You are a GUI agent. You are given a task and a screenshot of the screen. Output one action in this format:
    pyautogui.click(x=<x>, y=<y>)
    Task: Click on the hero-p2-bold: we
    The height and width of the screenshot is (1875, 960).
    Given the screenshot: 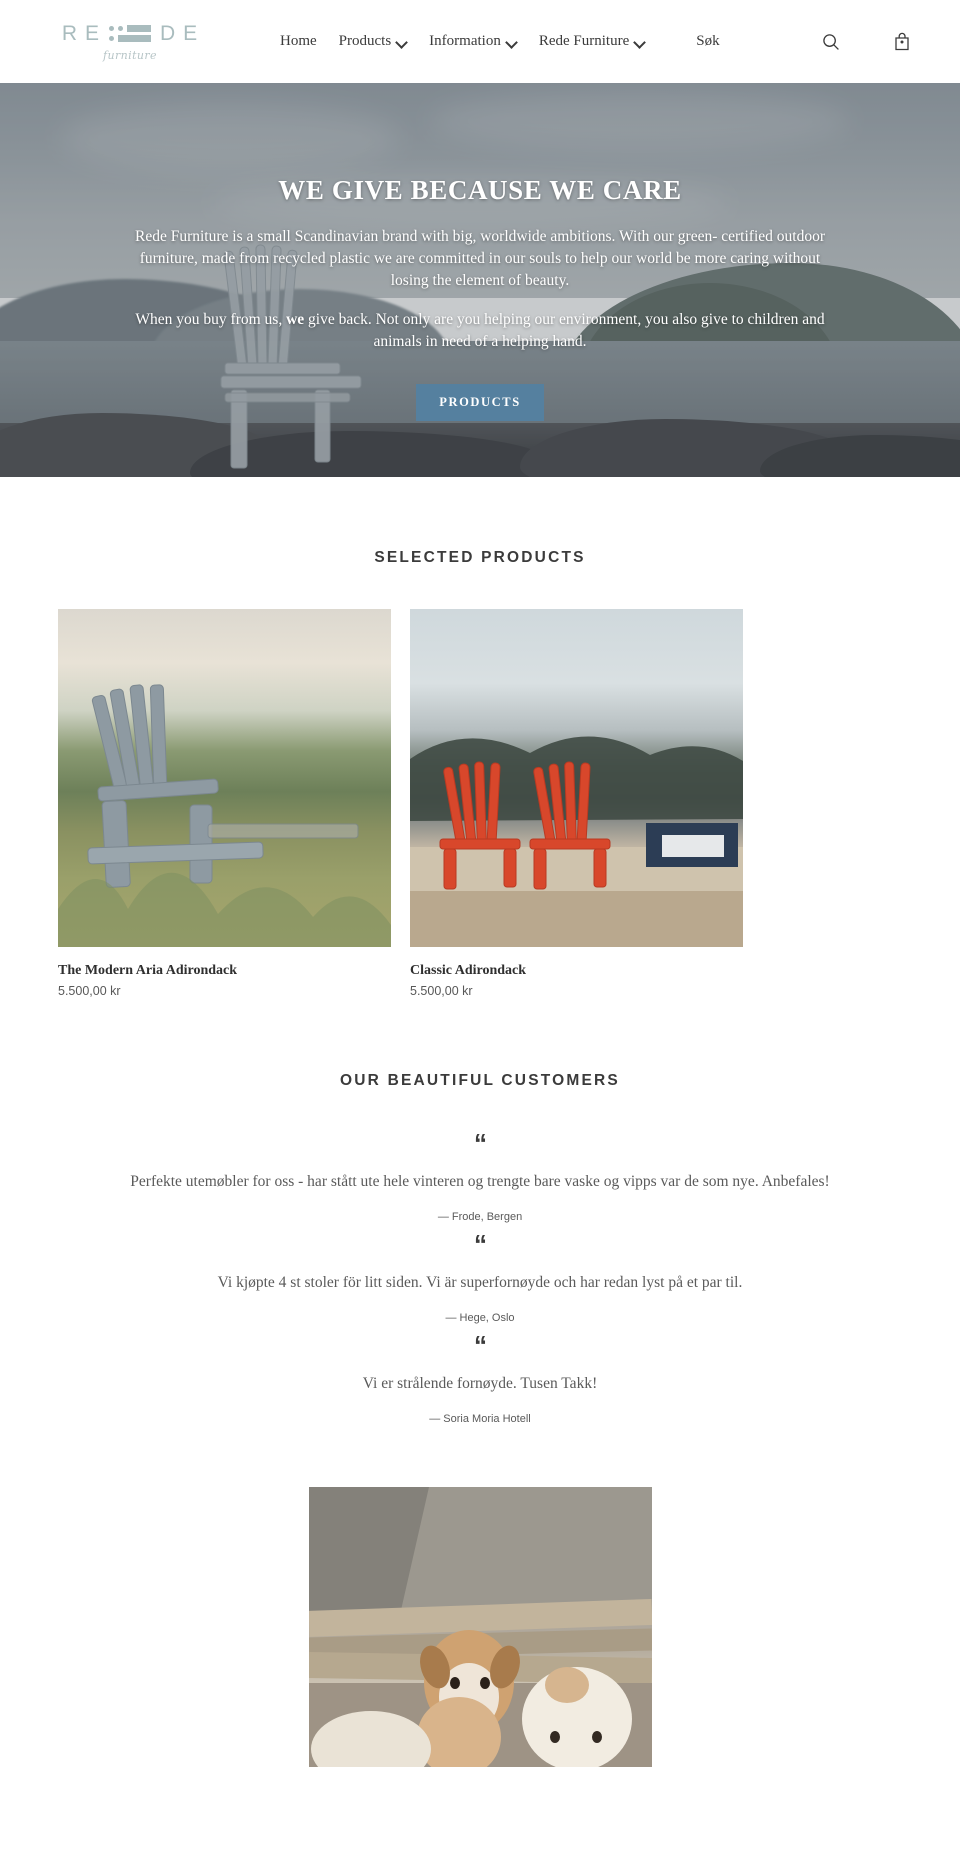 What is the action you would take?
    pyautogui.click(x=295, y=319)
    